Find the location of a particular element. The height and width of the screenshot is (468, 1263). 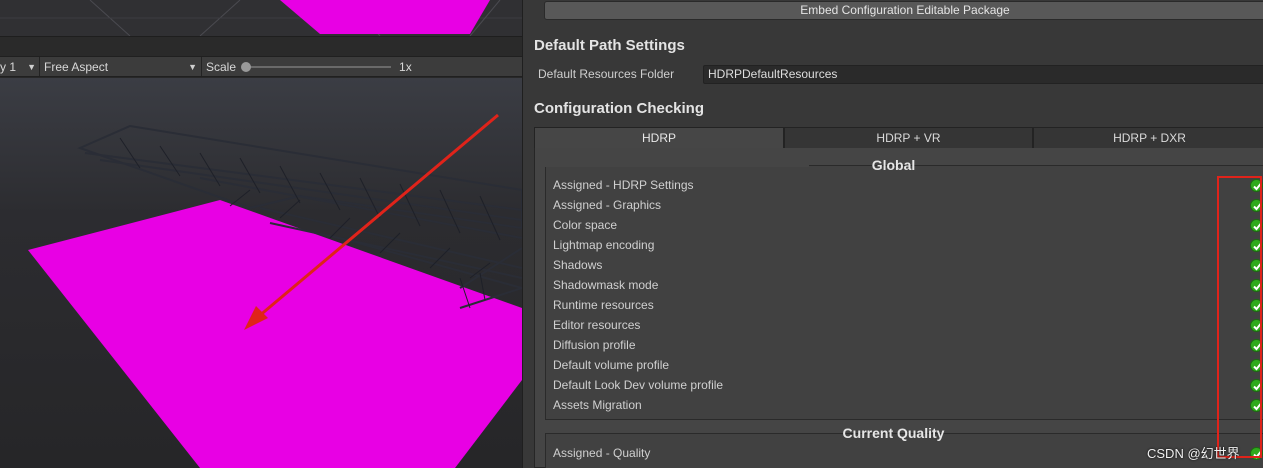

scale-slider is located at coordinates (316, 66).